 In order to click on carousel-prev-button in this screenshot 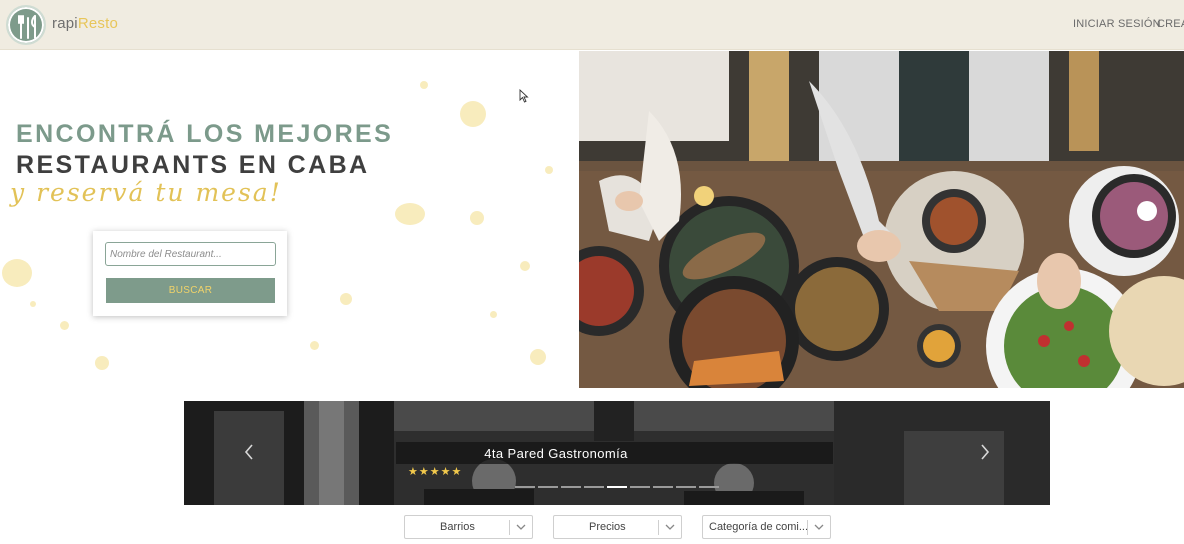, I will do `click(249, 454)`.